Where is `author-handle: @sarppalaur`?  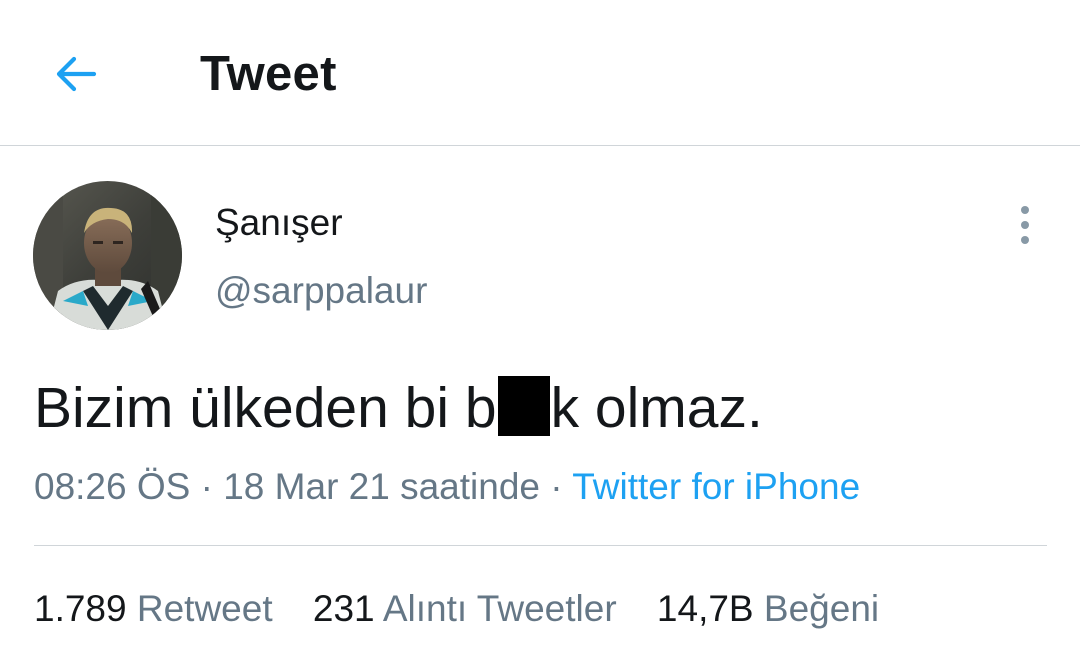
author-handle: @sarppalaur is located at coordinates (321, 291).